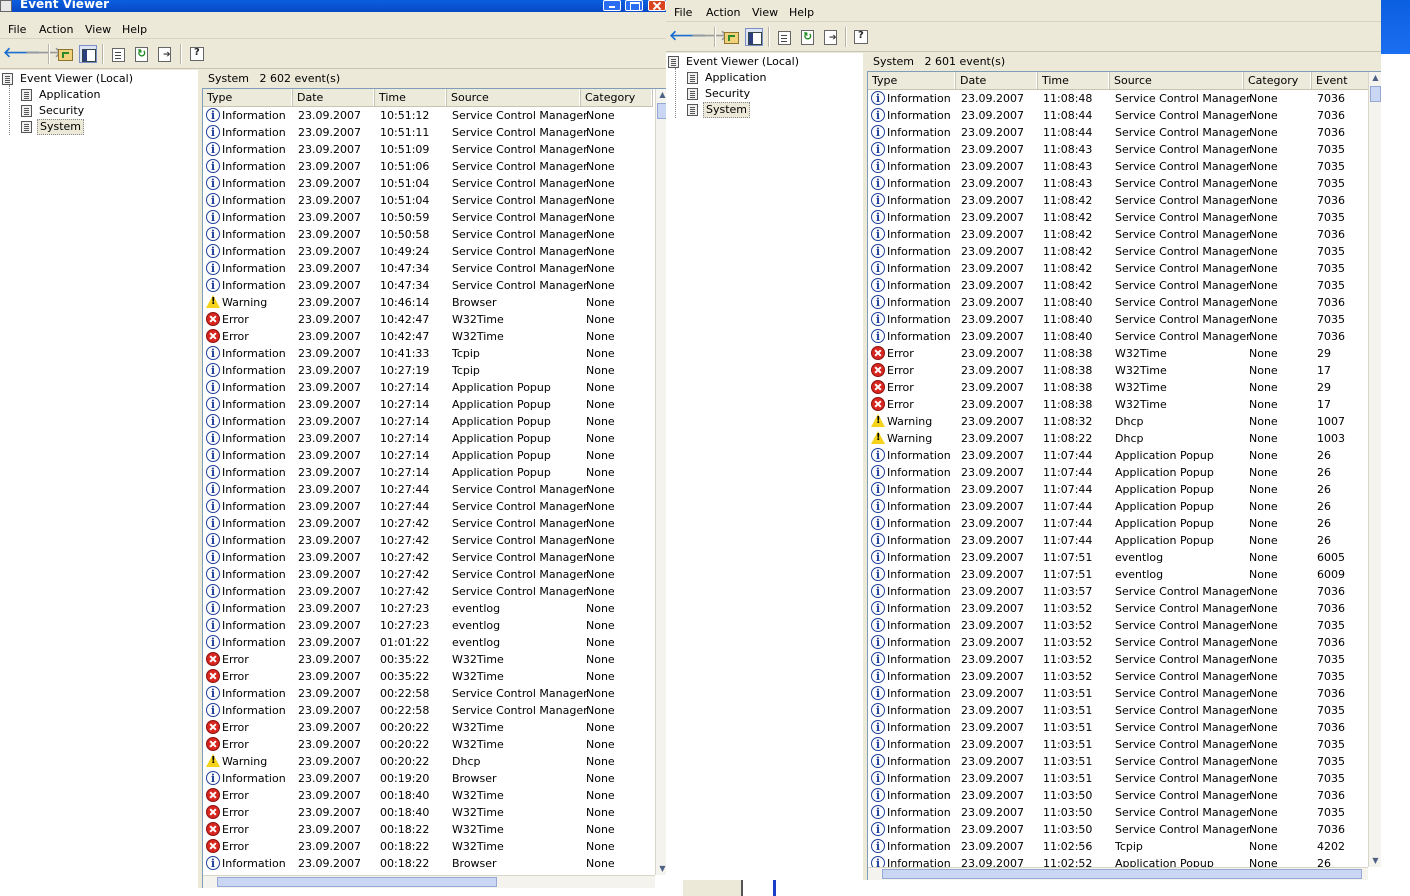 Image resolution: width=1410 pixels, height=896 pixels. I want to click on maximize-button, so click(634, 5).